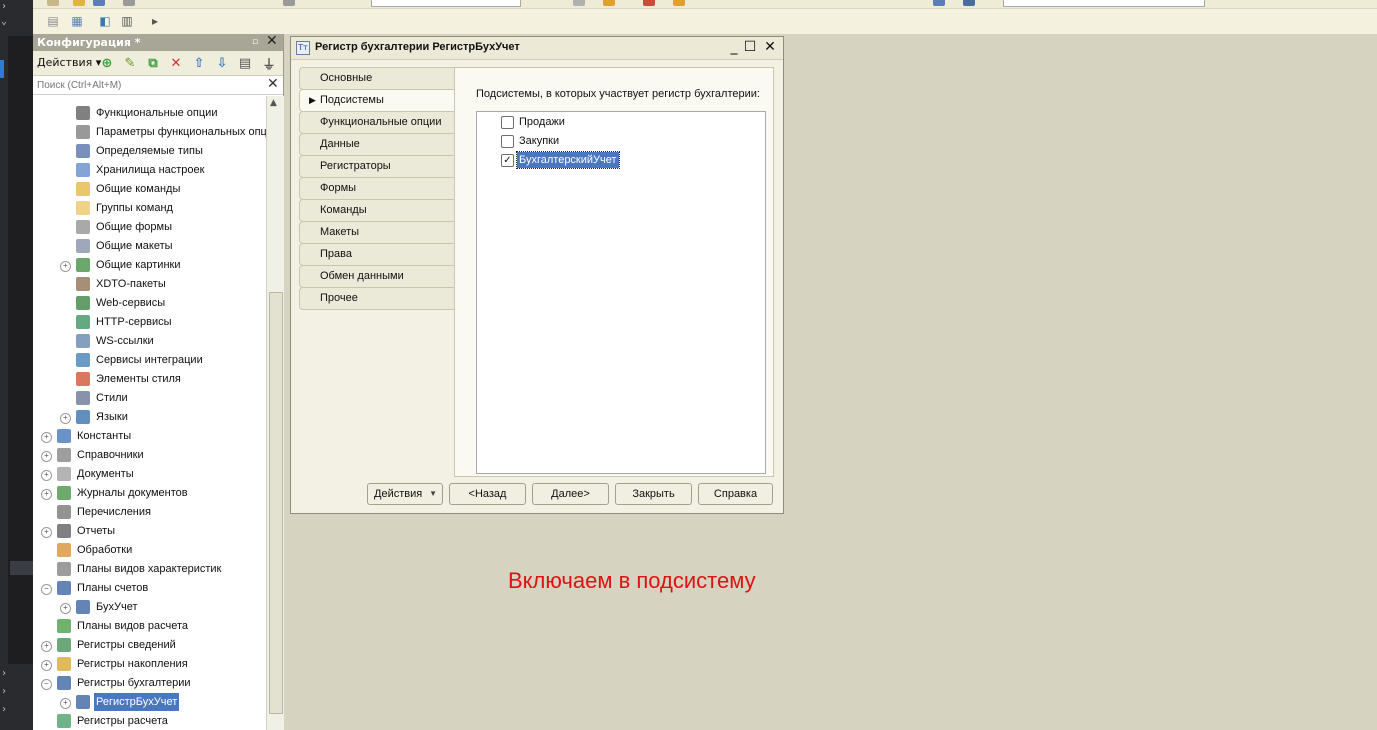  What do you see at coordinates (570, 494) in the screenshot?
I see `next-button: Далее>` at bounding box center [570, 494].